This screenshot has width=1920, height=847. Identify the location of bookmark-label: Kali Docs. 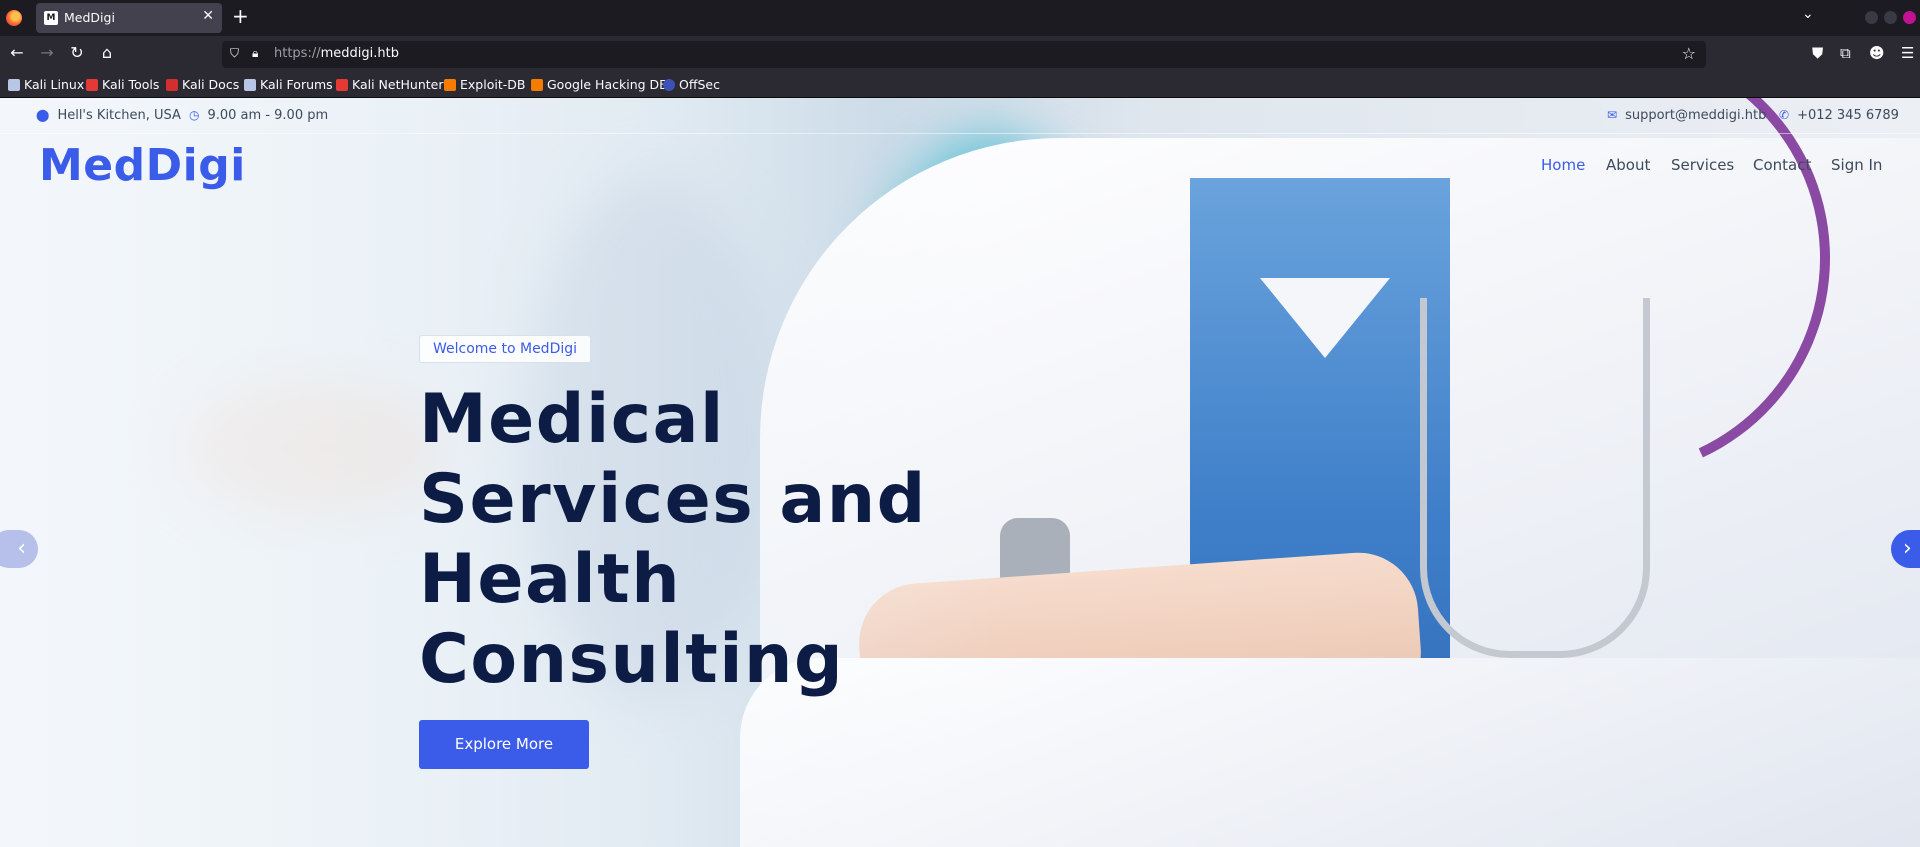
(211, 84).